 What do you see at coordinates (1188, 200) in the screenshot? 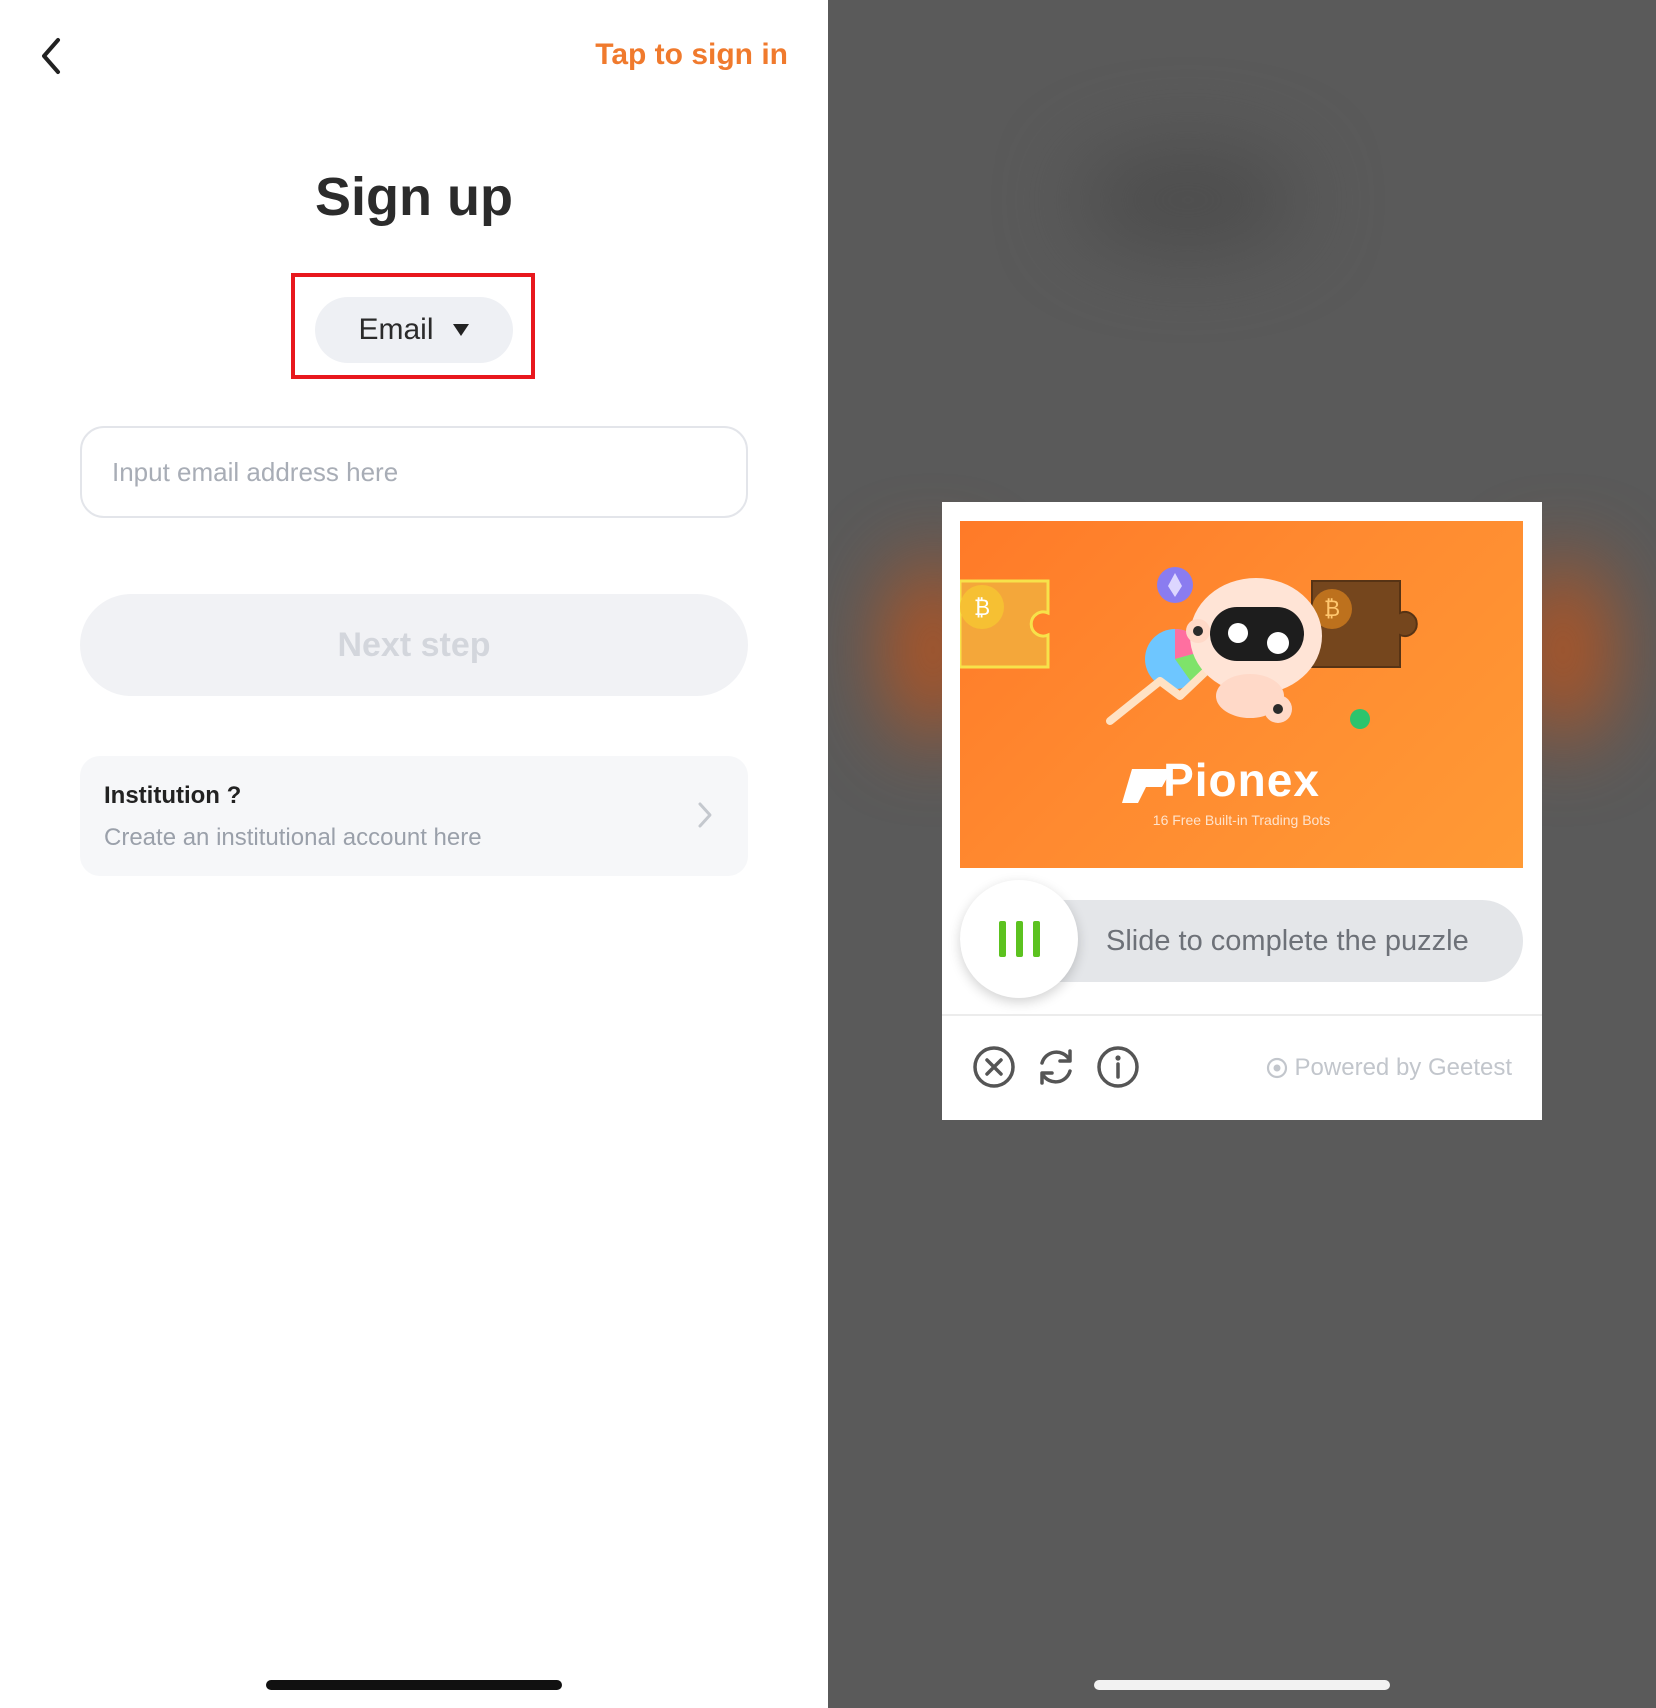
I see `shadow-blur` at bounding box center [1188, 200].